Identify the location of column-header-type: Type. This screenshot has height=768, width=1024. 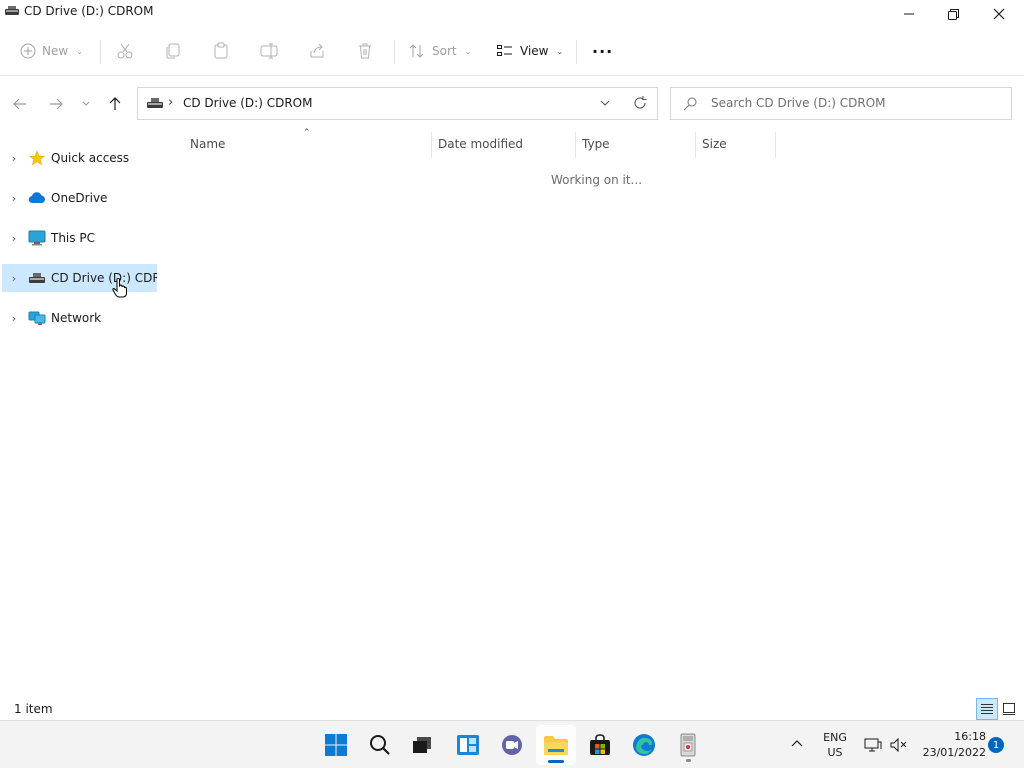
(596, 144).